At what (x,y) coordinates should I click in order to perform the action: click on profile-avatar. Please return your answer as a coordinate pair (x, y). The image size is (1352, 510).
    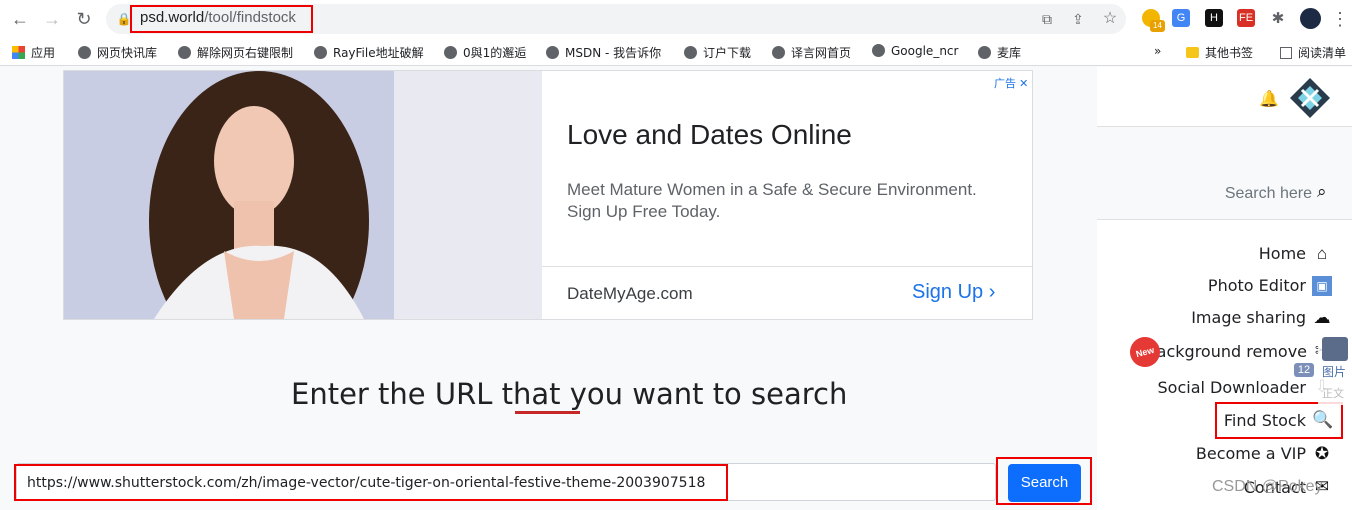
    Looking at the image, I should click on (1310, 18).